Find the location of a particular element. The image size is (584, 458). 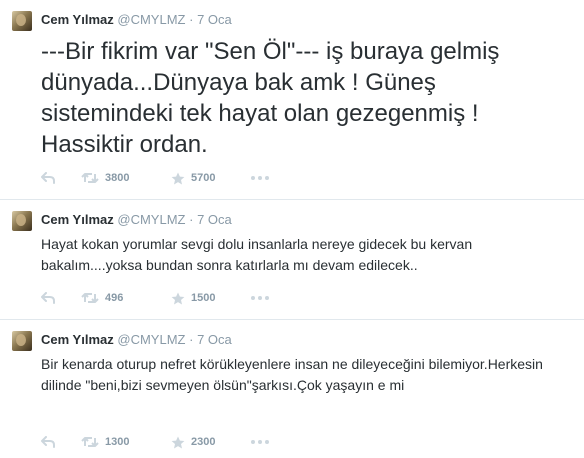

retweet-count: 3800 is located at coordinates (117, 178).